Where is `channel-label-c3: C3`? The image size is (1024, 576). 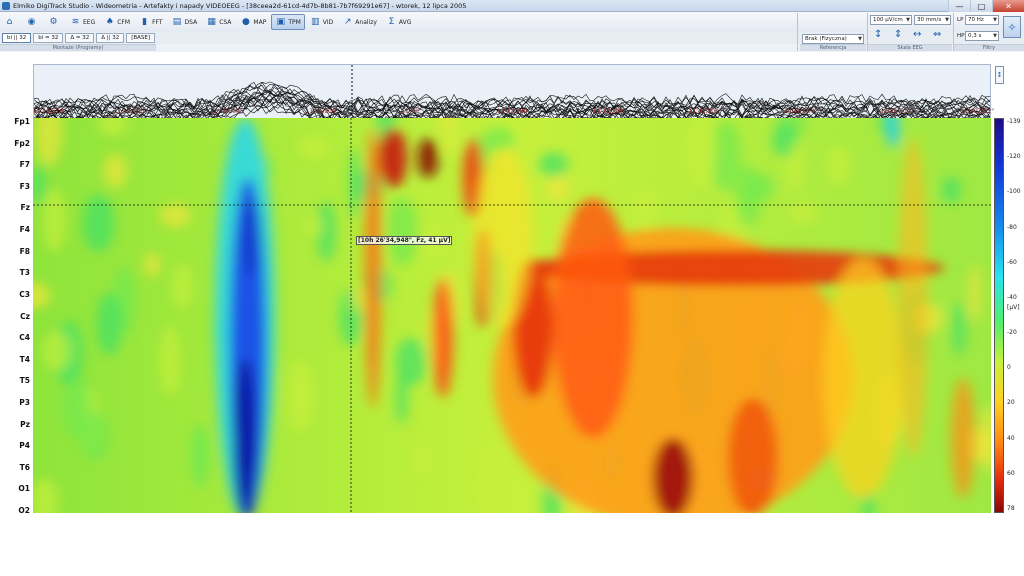
channel-label-c3: C3 is located at coordinates (24, 294).